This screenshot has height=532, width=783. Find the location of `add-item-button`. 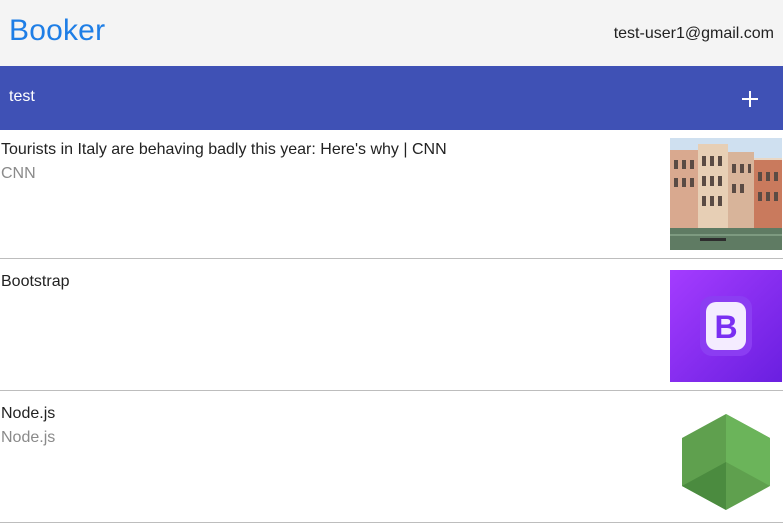

add-item-button is located at coordinates (750, 99).